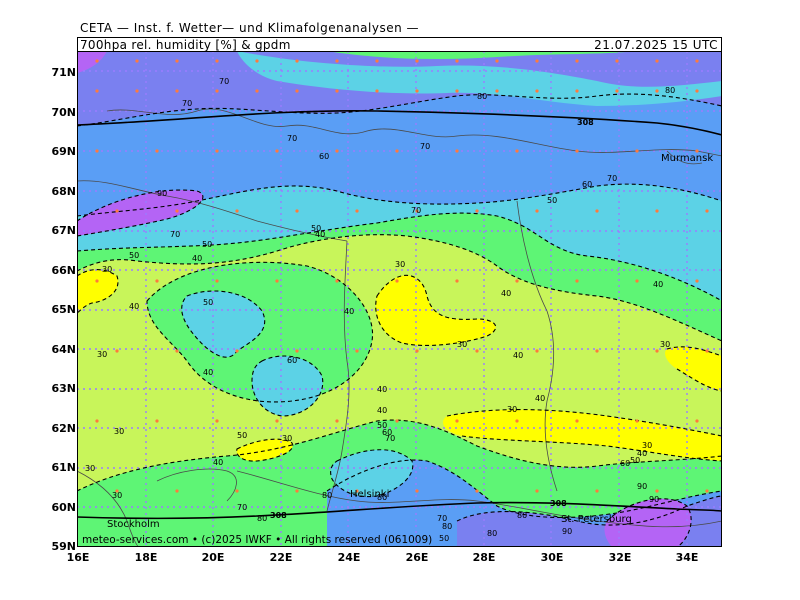  I want to click on lon-label-32e: 32E, so click(620, 557).